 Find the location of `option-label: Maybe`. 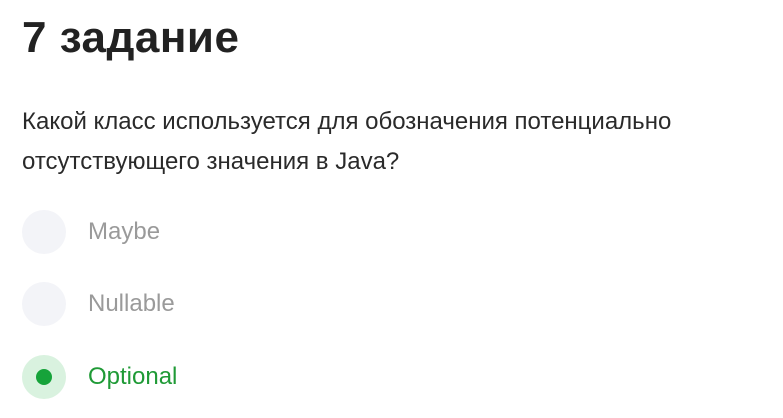

option-label: Maybe is located at coordinates (124, 231).